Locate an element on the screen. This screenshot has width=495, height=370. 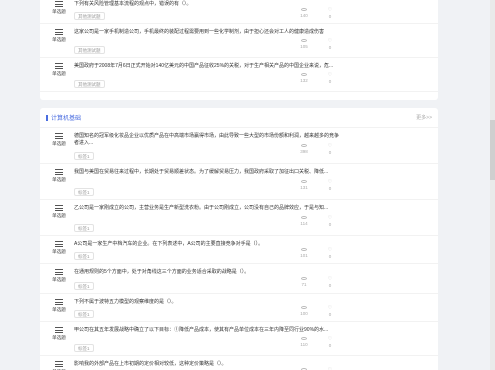
more-link: 更多>> is located at coordinates (424, 117).